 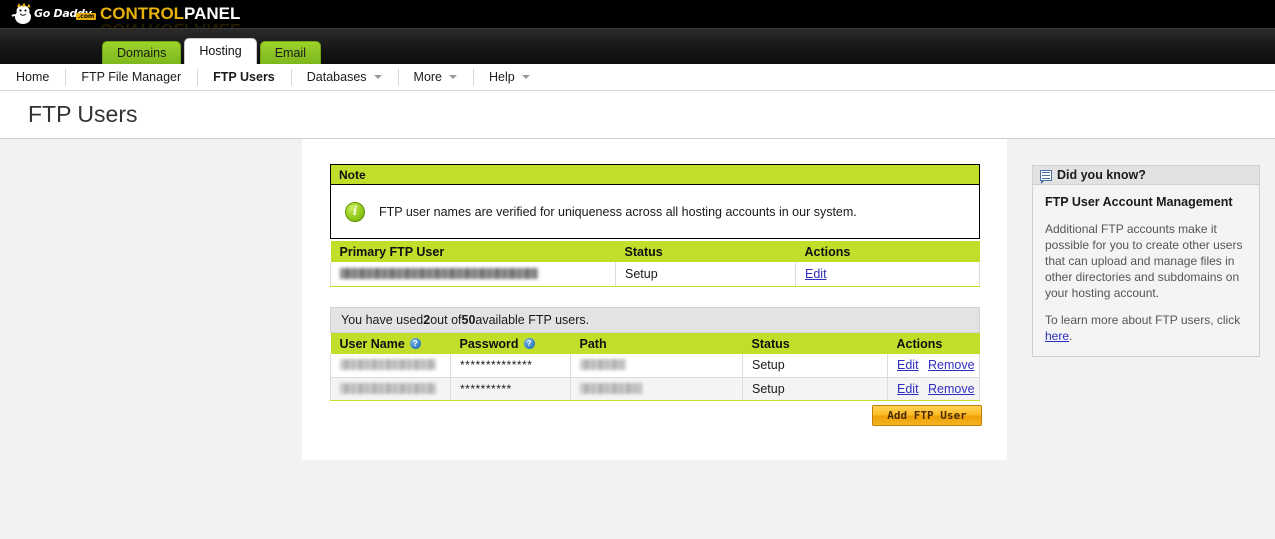 What do you see at coordinates (355, 211) in the screenshot?
I see `info-icon` at bounding box center [355, 211].